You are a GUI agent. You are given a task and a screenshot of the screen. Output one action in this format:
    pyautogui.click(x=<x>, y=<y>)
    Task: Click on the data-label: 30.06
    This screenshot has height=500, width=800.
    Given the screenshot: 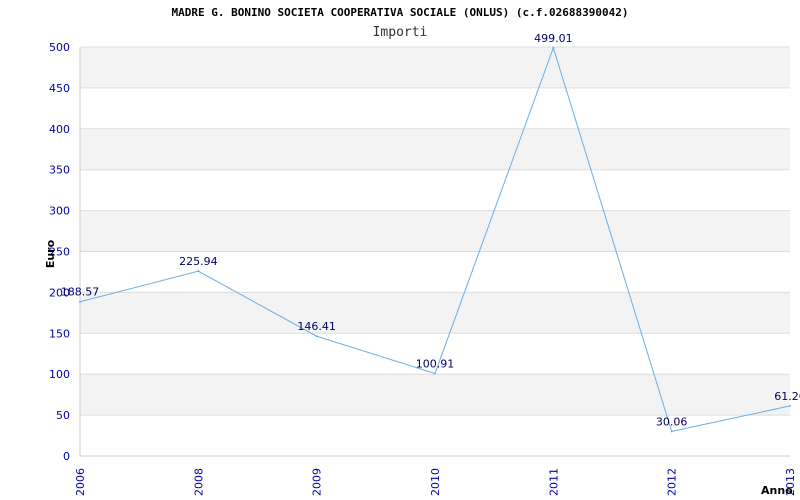 What is the action you would take?
    pyautogui.click(x=672, y=421)
    